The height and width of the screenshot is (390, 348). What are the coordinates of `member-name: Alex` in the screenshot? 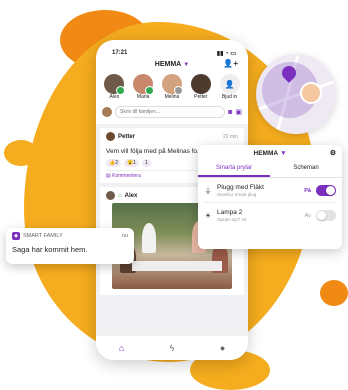 It's located at (114, 97).